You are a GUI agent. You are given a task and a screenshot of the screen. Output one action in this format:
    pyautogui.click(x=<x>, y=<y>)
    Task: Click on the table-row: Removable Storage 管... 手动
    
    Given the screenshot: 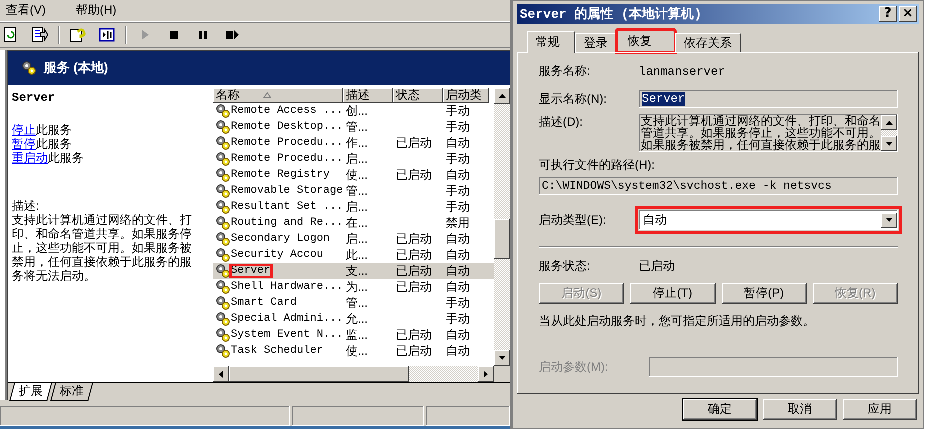 What is the action you would take?
    pyautogui.click(x=353, y=191)
    